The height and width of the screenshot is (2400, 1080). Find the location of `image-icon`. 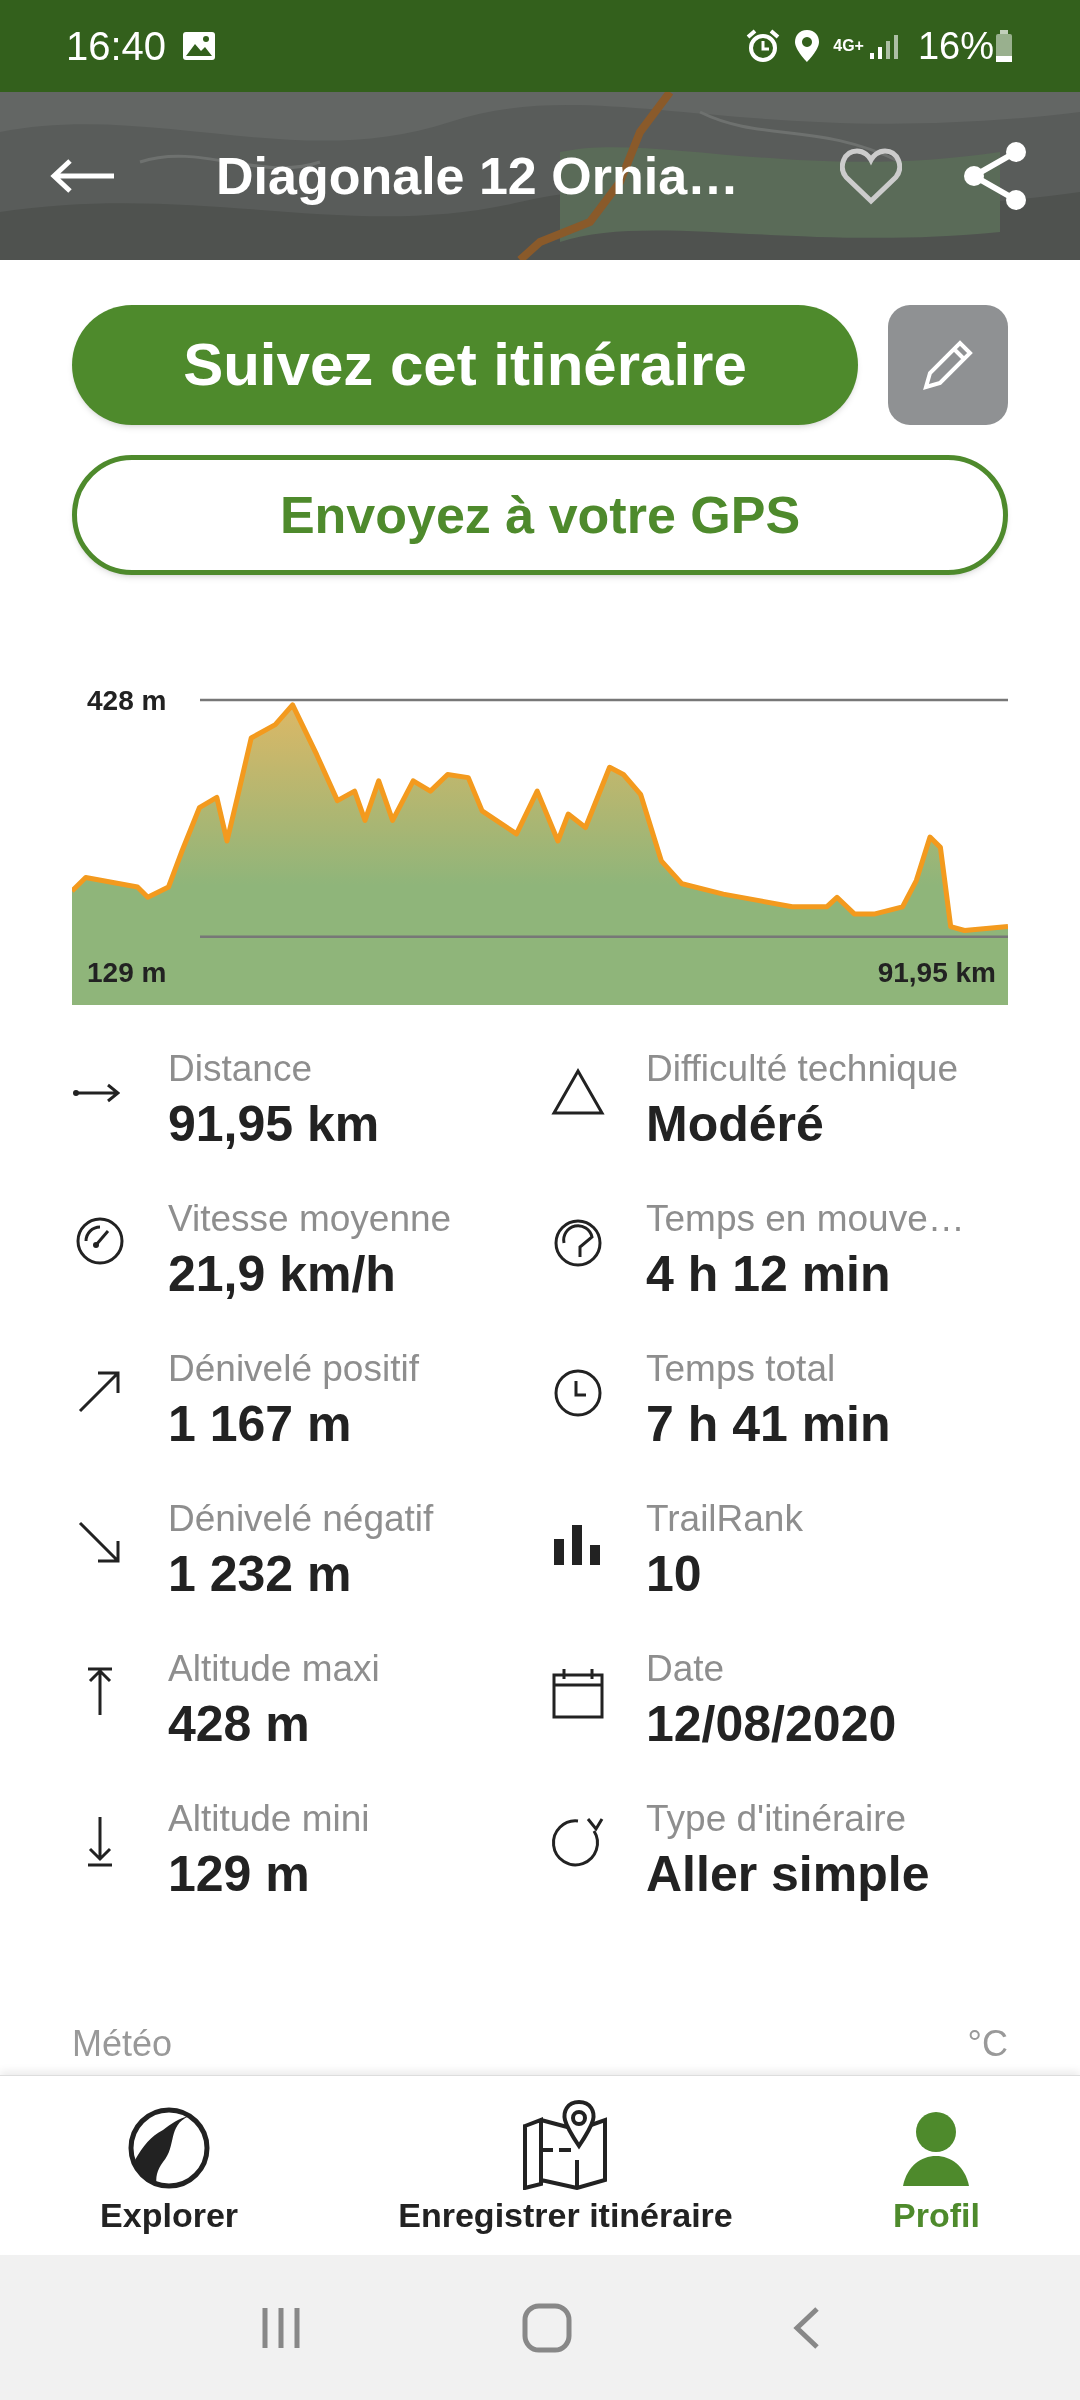

image-icon is located at coordinates (199, 46).